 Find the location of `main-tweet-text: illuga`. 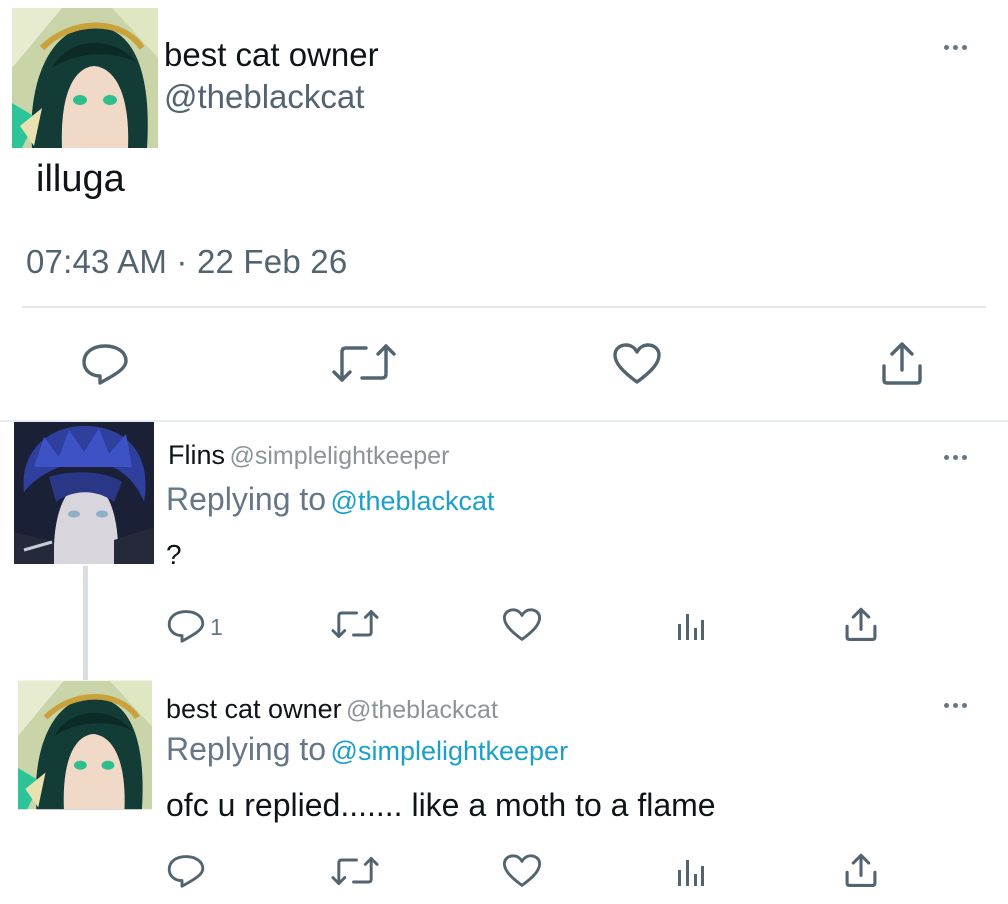

main-tweet-text: illuga is located at coordinates (80, 179).